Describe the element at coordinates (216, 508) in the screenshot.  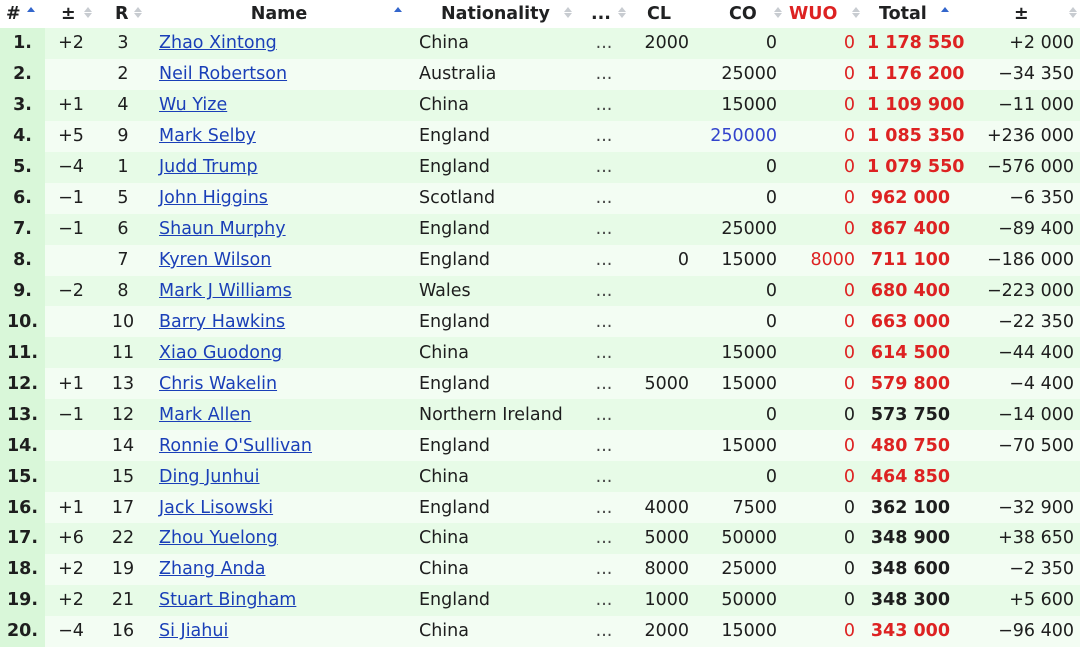
I see `player-name-link: Jack Lisowski` at that location.